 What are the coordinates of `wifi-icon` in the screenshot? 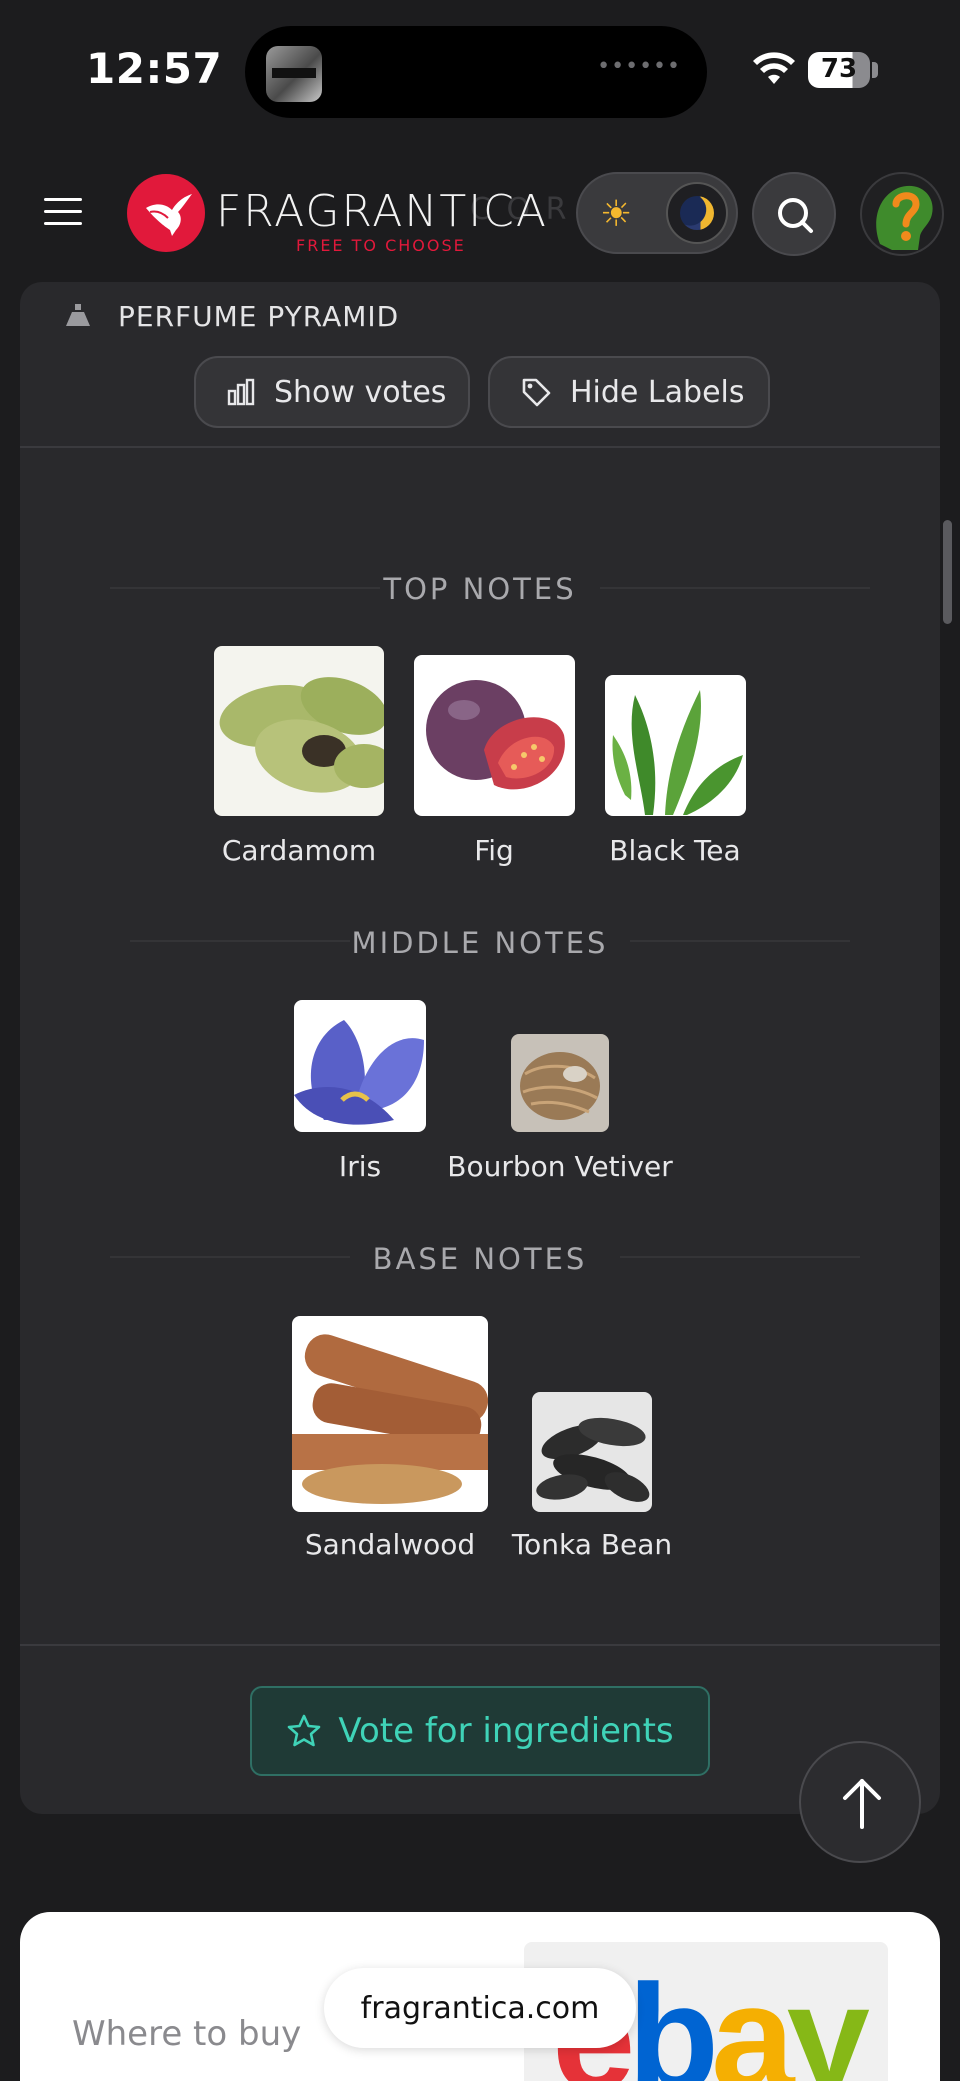 It's located at (774, 68).